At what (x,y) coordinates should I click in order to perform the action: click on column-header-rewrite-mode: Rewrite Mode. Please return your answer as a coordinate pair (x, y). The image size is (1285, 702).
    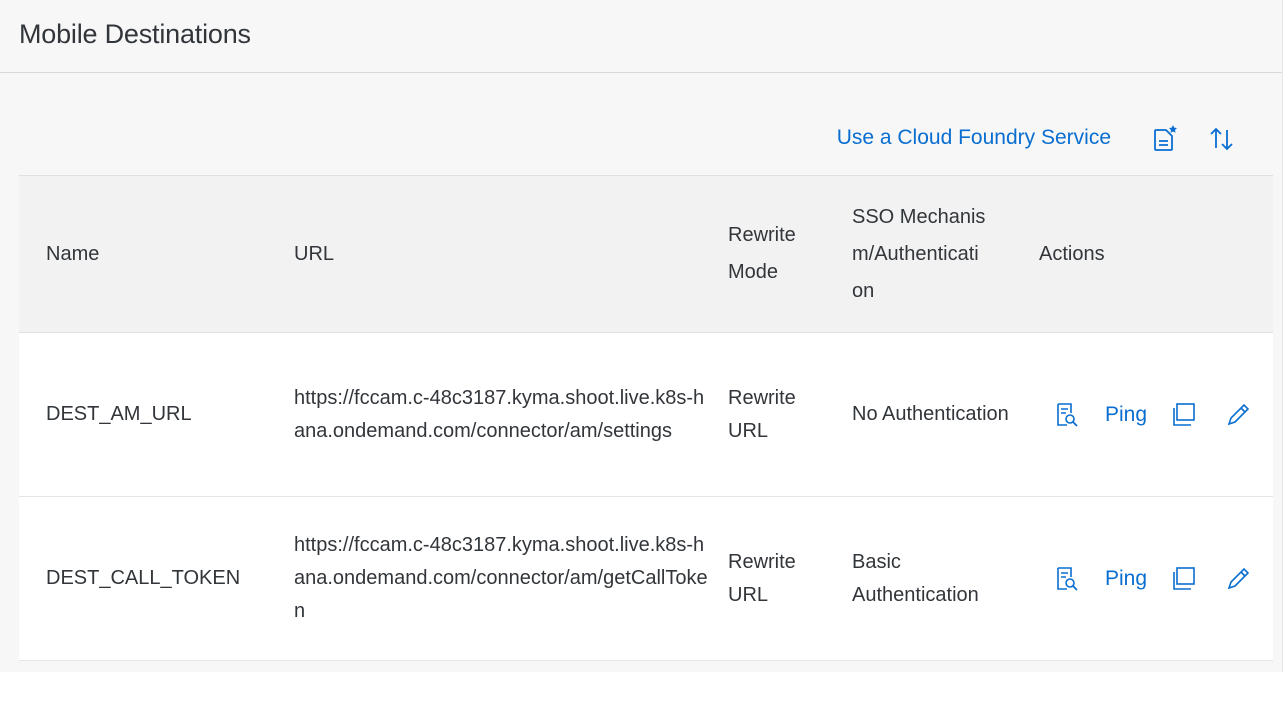
    Looking at the image, I should click on (773, 254).